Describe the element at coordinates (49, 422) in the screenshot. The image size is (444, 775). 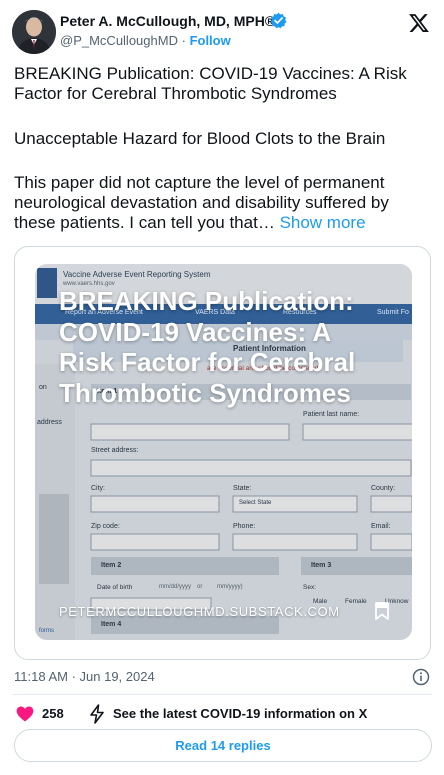
I see `vaers-side-label: address` at that location.